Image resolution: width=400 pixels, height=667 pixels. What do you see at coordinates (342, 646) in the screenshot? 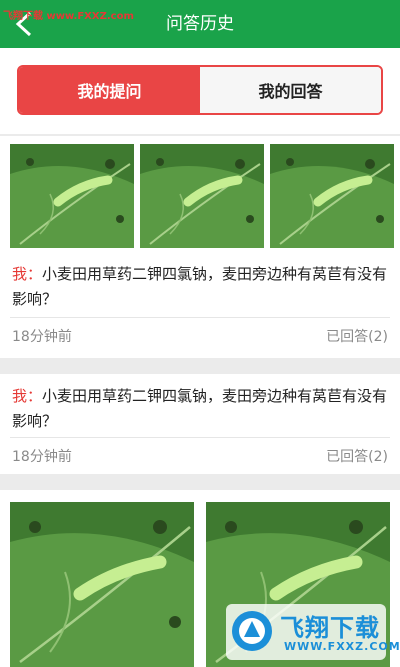
I see `watermark-url: WWW.FXXZ.COM` at bounding box center [342, 646].